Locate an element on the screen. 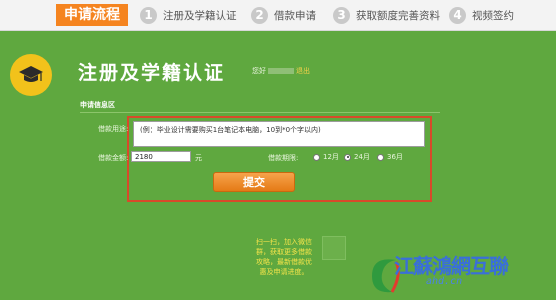 The width and height of the screenshot is (556, 300). term-option-label: 12月 is located at coordinates (331, 157).